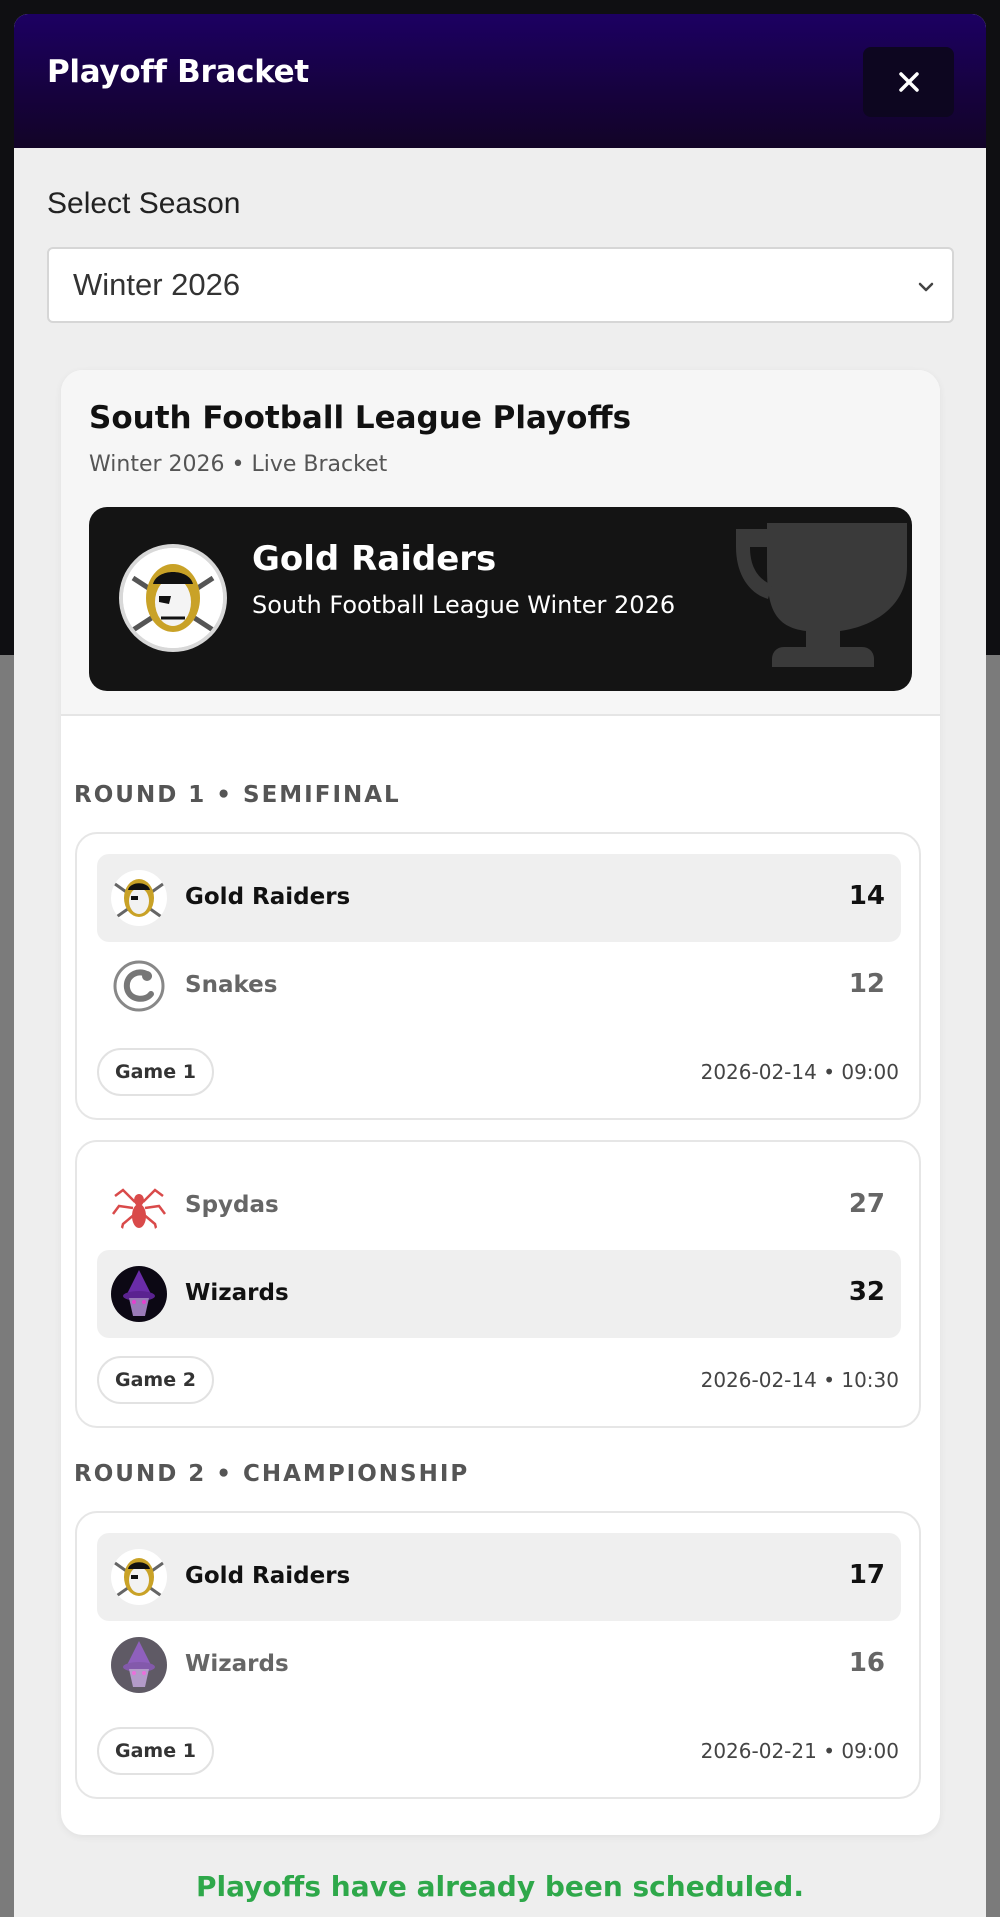 The height and width of the screenshot is (1917, 1000). What do you see at coordinates (232, 1205) in the screenshot?
I see `team-name: Spydas` at bounding box center [232, 1205].